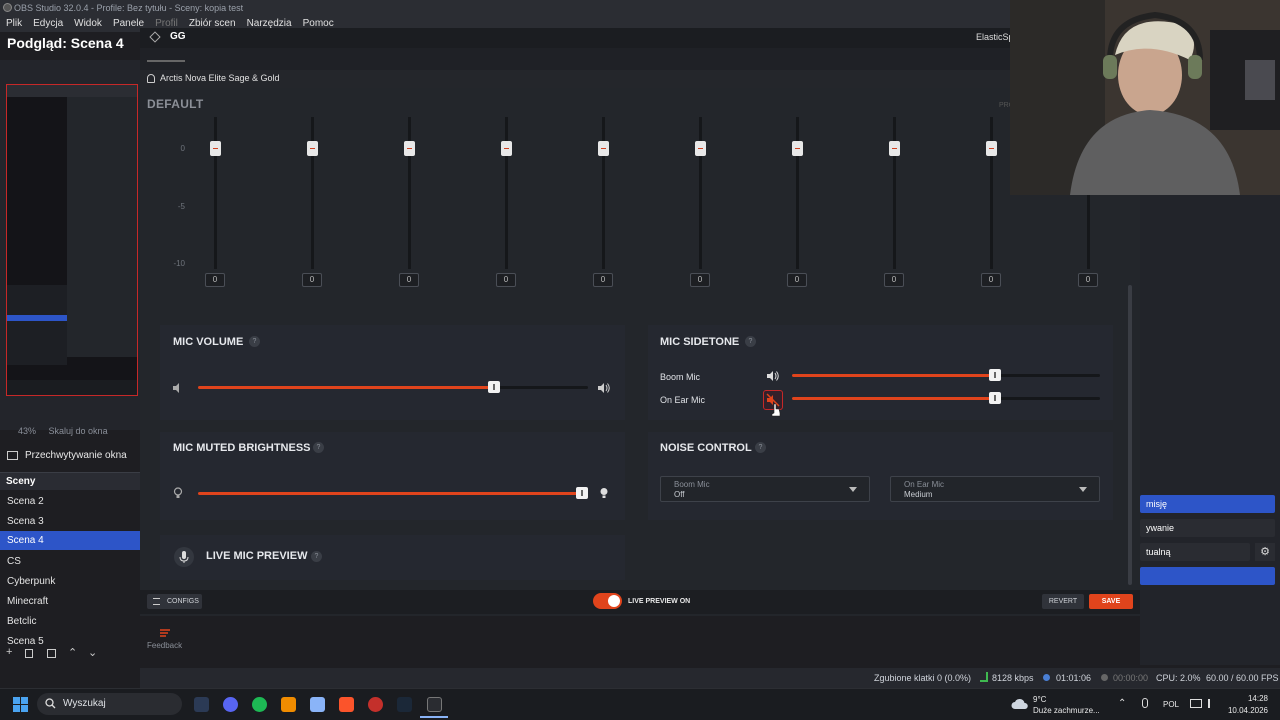  What do you see at coordinates (254, 341) in the screenshot?
I see `mic-volume-help-icon: ?` at bounding box center [254, 341].